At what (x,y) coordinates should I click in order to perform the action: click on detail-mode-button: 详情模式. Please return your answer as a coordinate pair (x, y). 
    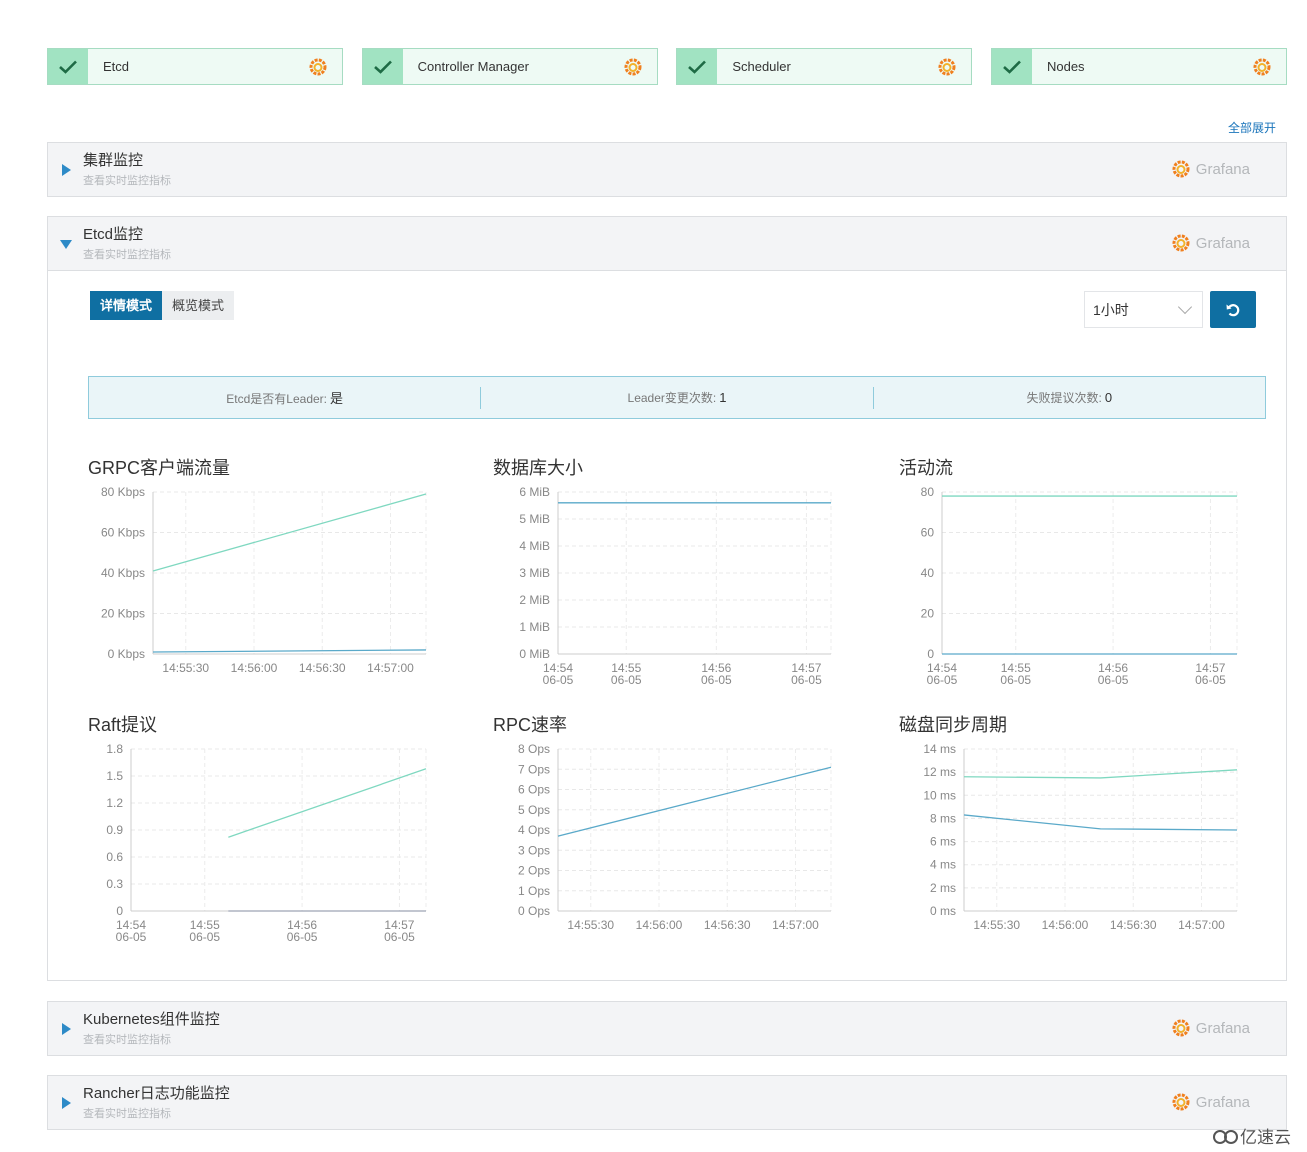
    Looking at the image, I should click on (126, 305).